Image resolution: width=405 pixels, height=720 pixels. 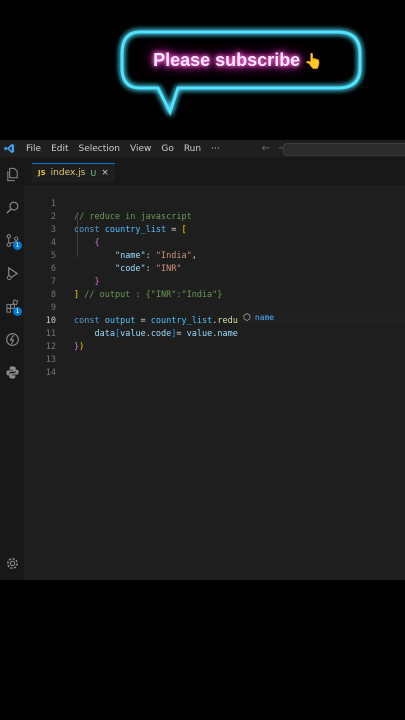 What do you see at coordinates (214, 216) in the screenshot?
I see `code-line: 2 const country_list = [` at bounding box center [214, 216].